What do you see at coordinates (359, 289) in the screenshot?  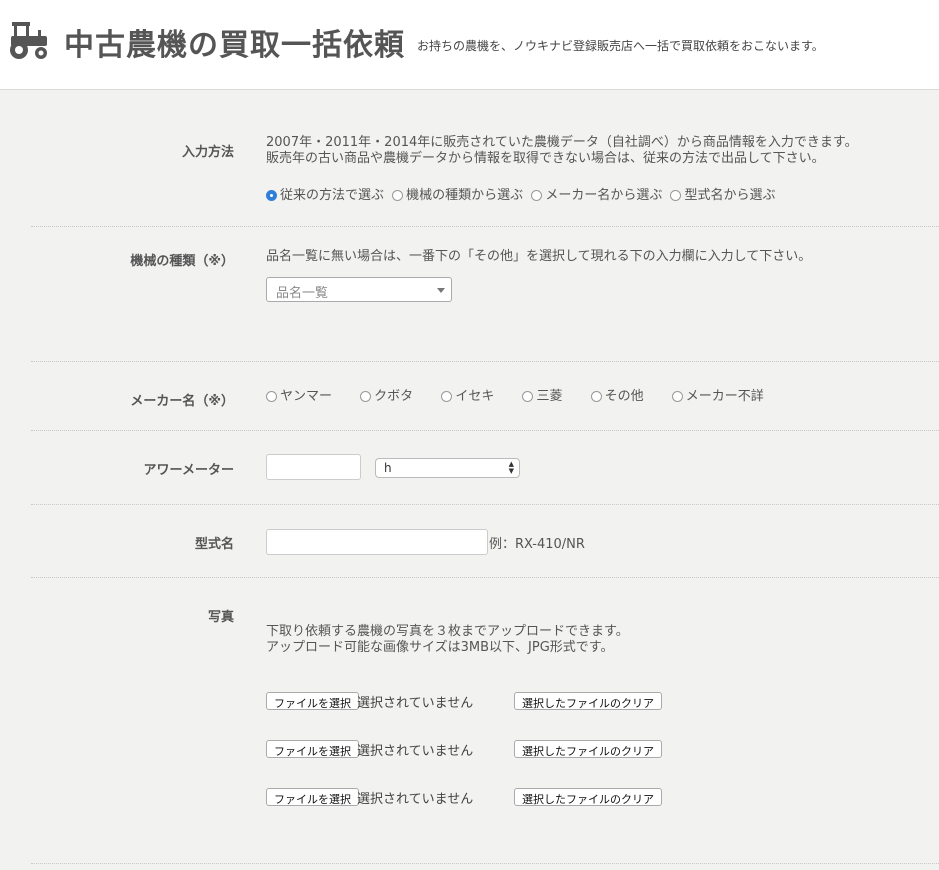 I see `machine-type-select: 品名一覧` at bounding box center [359, 289].